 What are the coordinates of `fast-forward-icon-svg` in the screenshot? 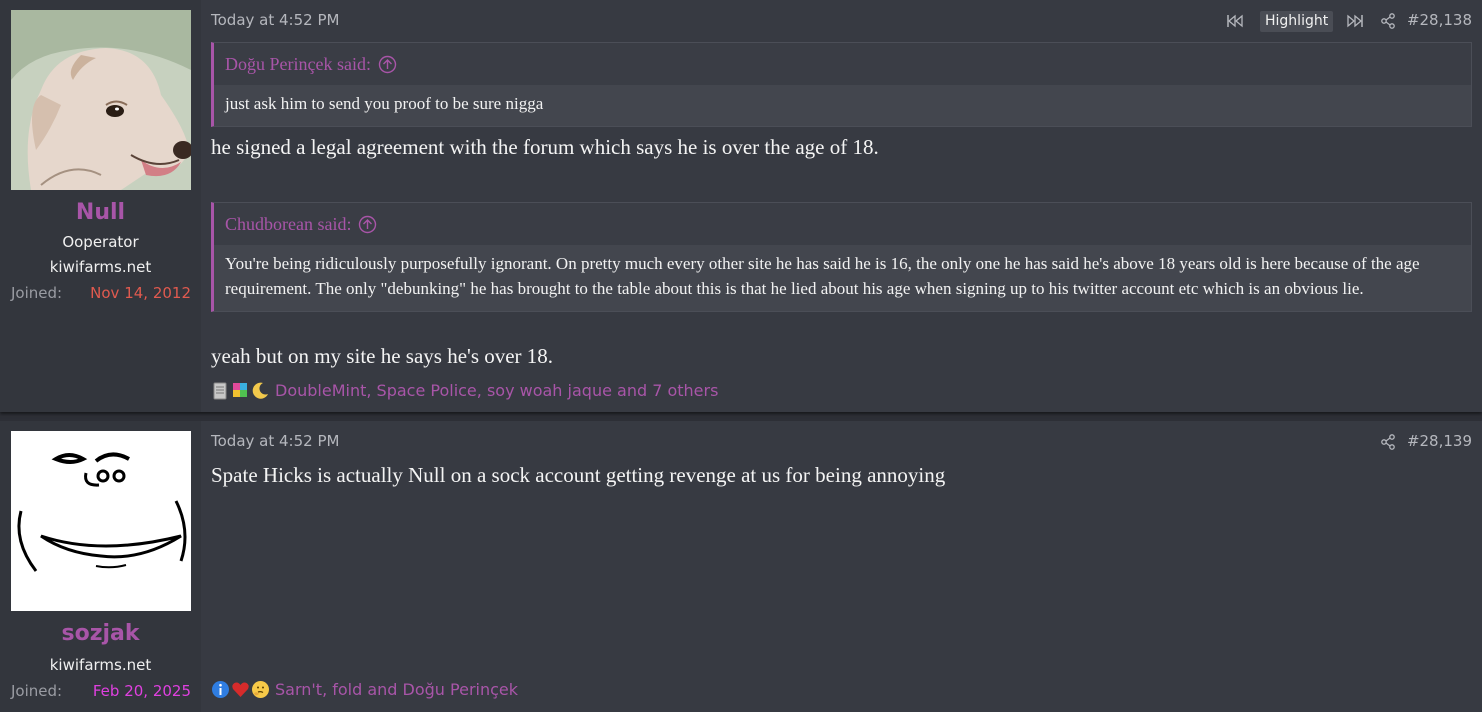 It's located at (1355, 21).